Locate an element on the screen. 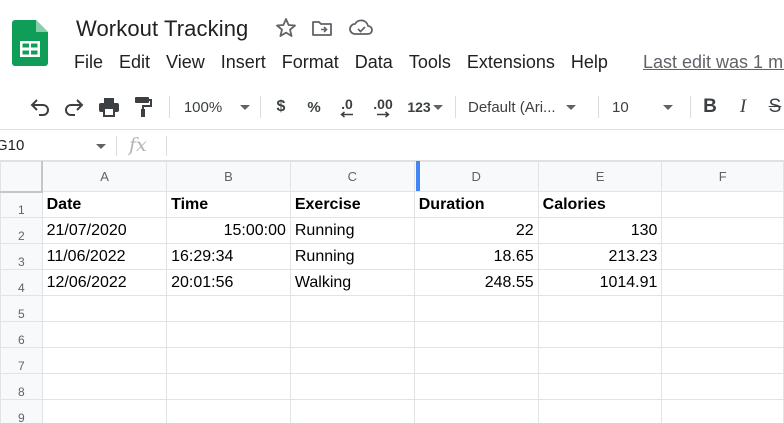 The height and width of the screenshot is (423, 784). row-header: 3 is located at coordinates (21, 256).